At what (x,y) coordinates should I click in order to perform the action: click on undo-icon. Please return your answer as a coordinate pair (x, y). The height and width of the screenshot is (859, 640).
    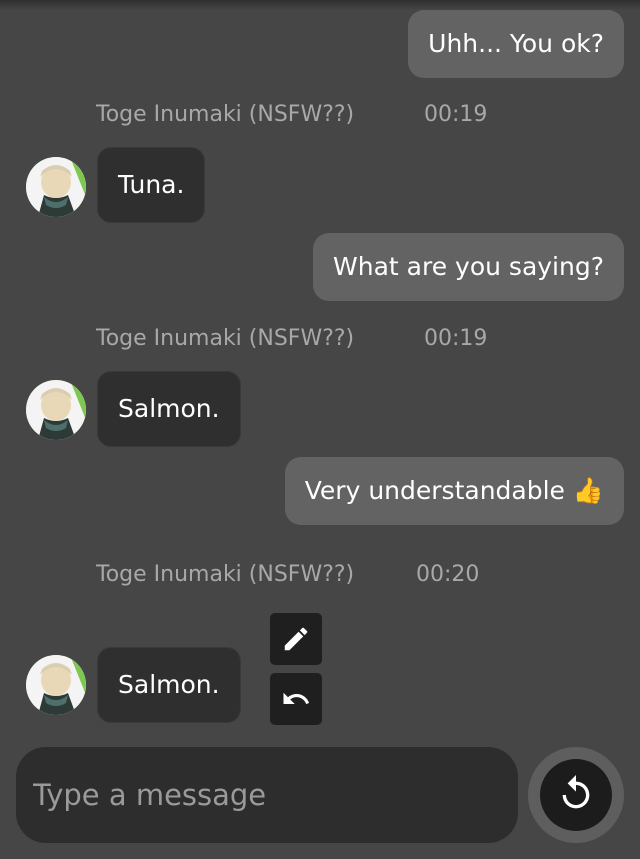
    Looking at the image, I should click on (296, 698).